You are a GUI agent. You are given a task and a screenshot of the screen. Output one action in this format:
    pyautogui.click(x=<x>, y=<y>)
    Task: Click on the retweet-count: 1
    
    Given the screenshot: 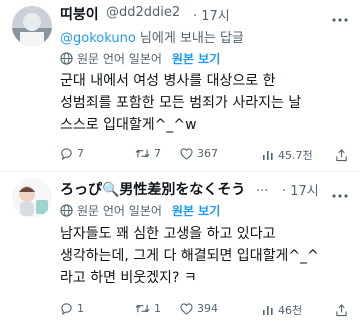 What is the action you would take?
    pyautogui.click(x=157, y=308)
    